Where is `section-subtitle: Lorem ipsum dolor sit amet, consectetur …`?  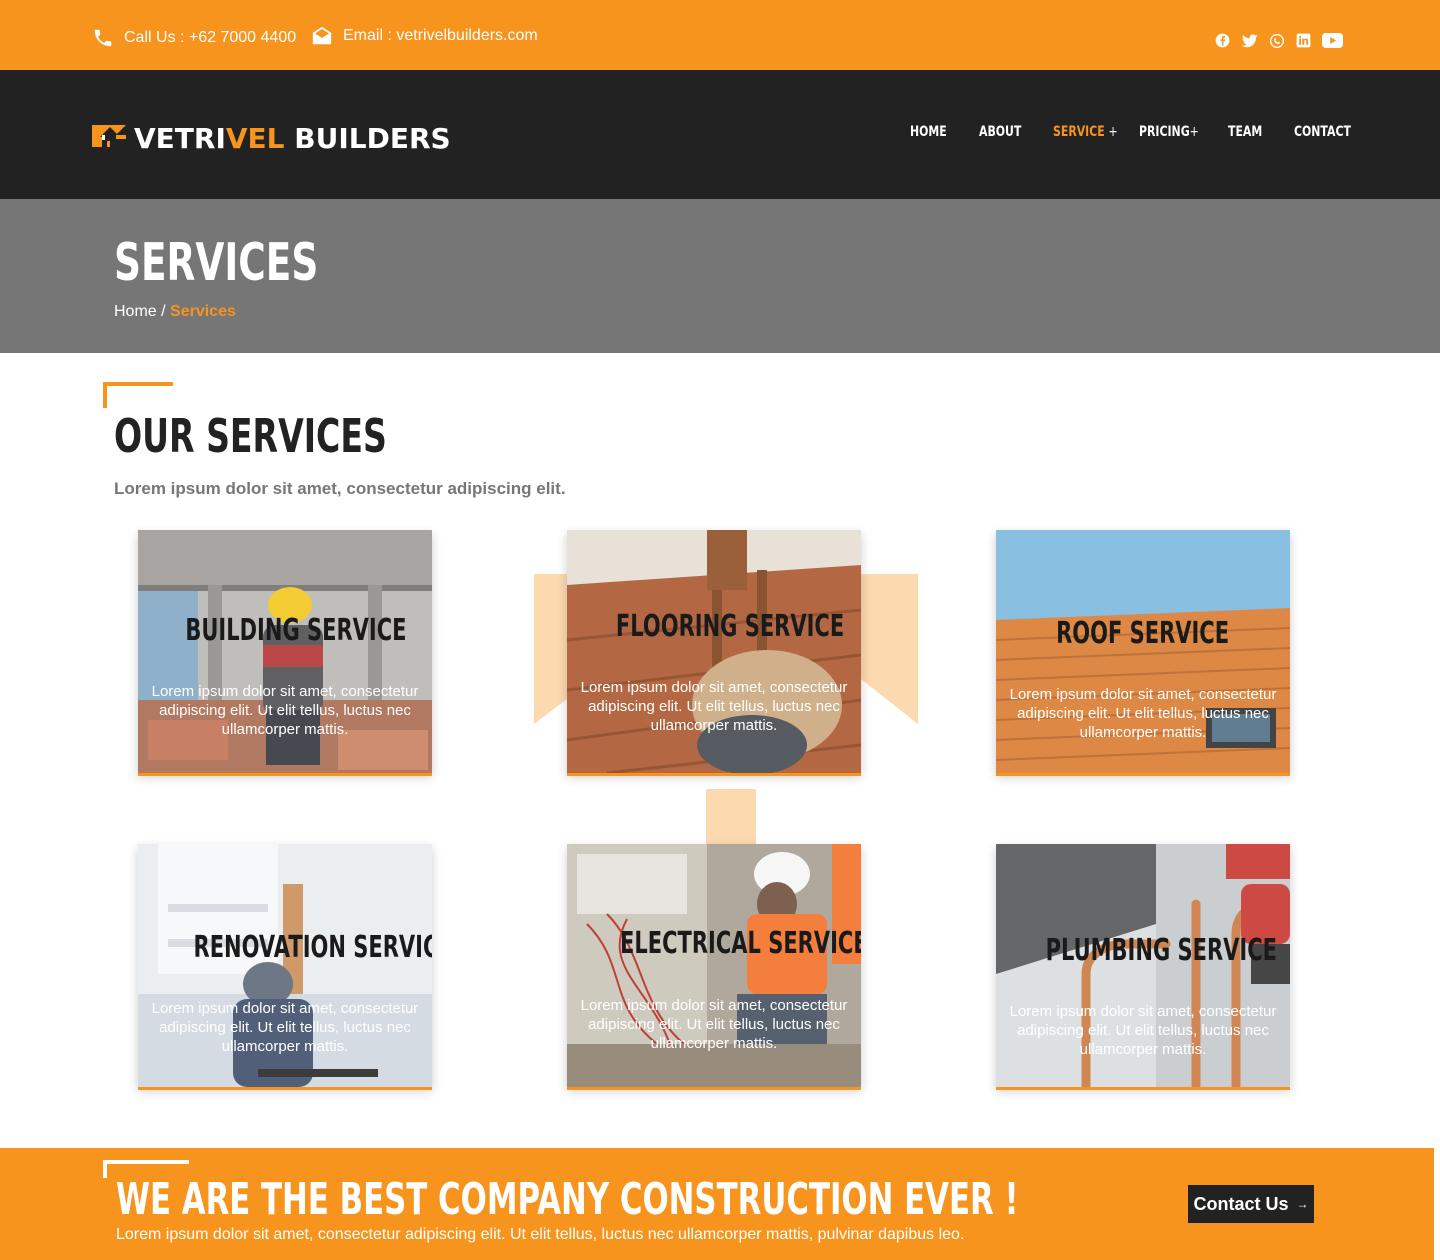 section-subtitle: Lorem ipsum dolor sit amet, consectetur … is located at coordinates (340, 488).